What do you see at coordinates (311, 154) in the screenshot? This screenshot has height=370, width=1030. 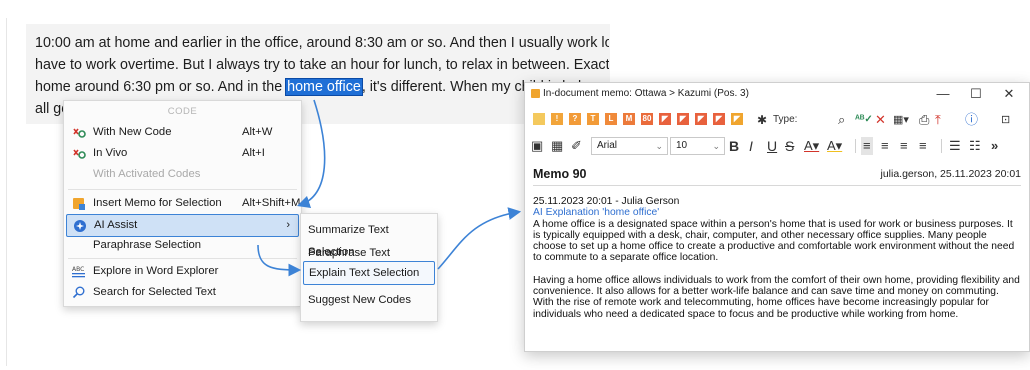 I see `arrow-selection-to-memo` at bounding box center [311, 154].